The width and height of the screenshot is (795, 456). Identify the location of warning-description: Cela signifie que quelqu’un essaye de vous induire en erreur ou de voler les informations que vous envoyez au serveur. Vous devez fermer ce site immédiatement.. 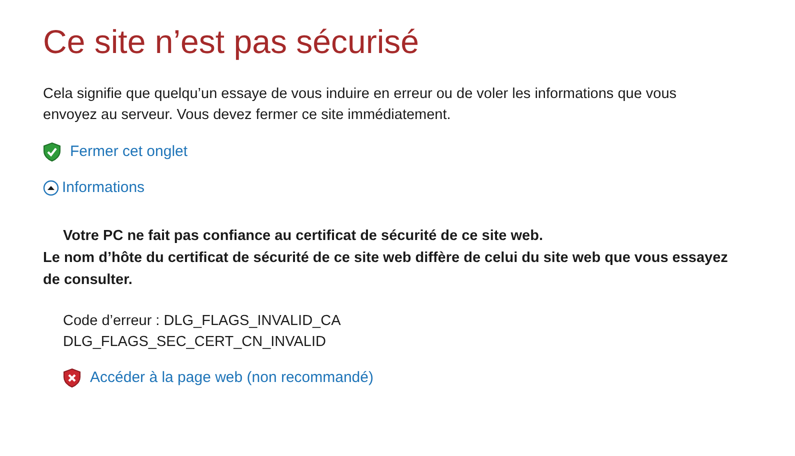
(360, 105).